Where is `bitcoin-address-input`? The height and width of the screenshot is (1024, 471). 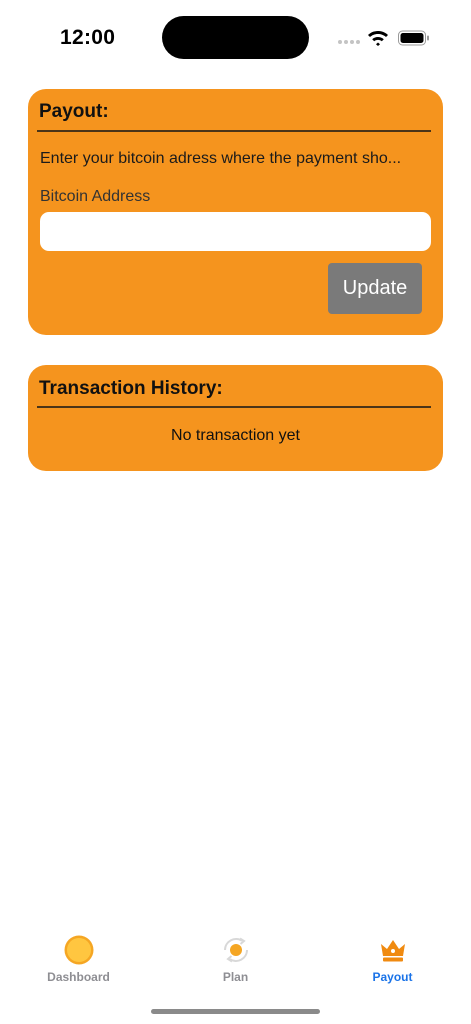 bitcoin-address-input is located at coordinates (235, 231).